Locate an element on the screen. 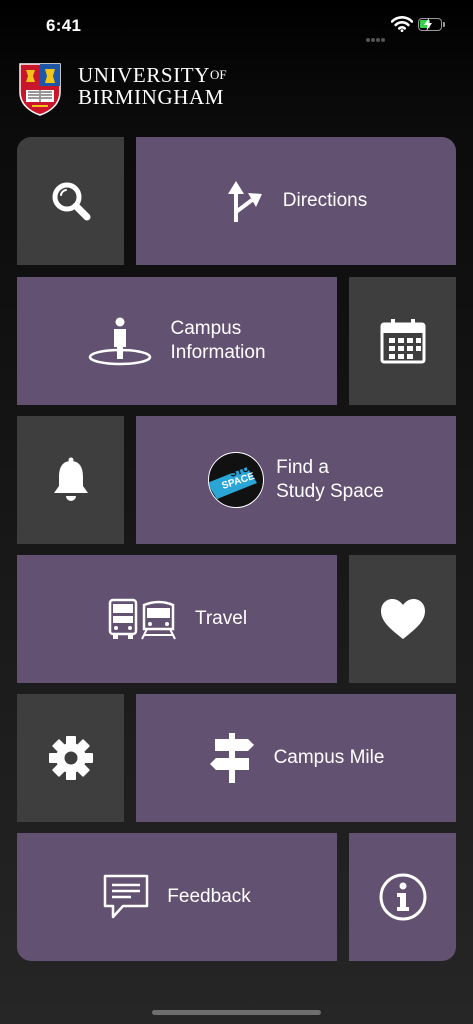 The image size is (473, 1024). gear-icon is located at coordinates (70, 758).